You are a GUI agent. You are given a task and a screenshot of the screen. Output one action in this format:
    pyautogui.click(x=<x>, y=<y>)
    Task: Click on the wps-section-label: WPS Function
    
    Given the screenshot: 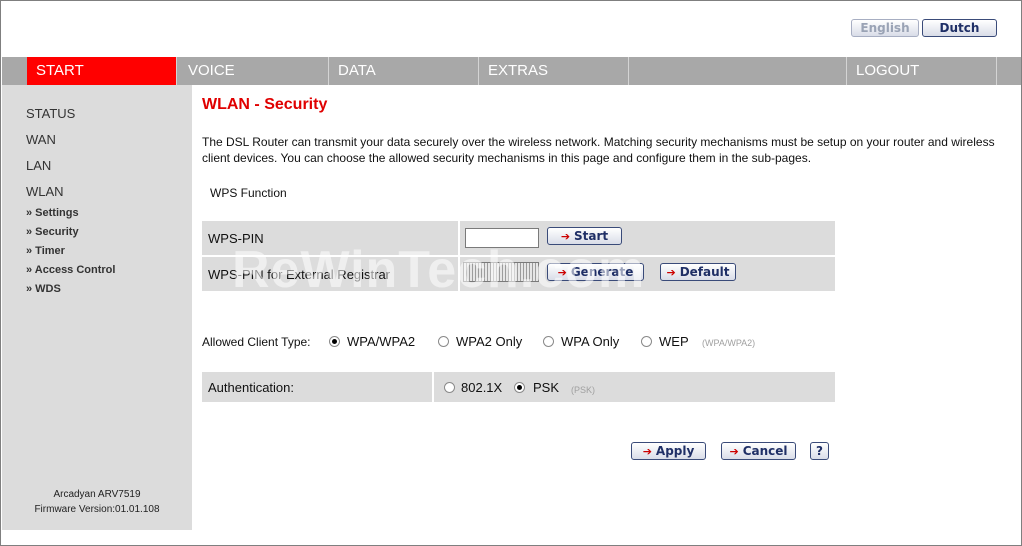 What is the action you would take?
    pyautogui.click(x=248, y=193)
    